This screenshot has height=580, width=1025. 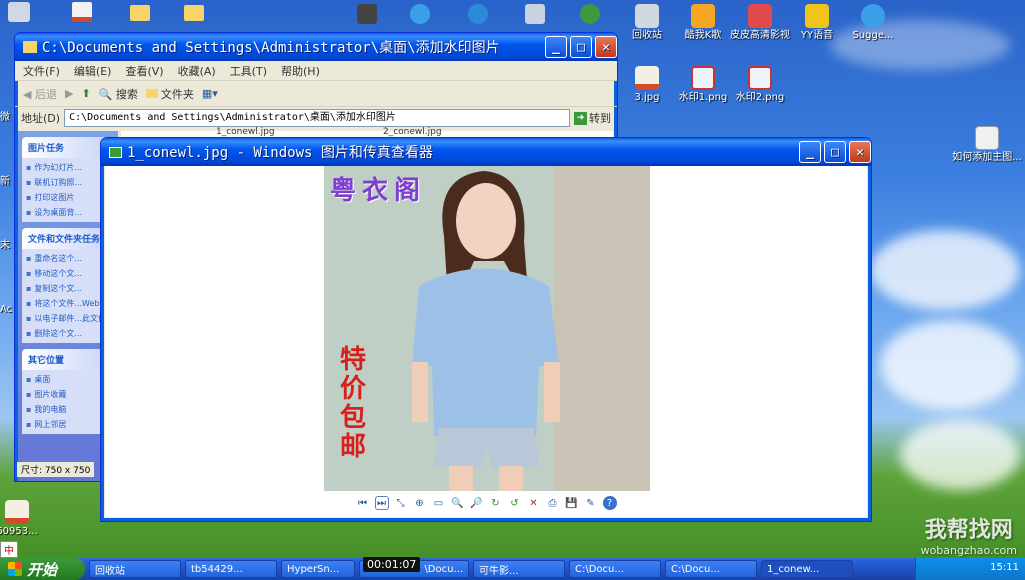 I want to click on place-item: 我的电脑, so click(x=68, y=409).